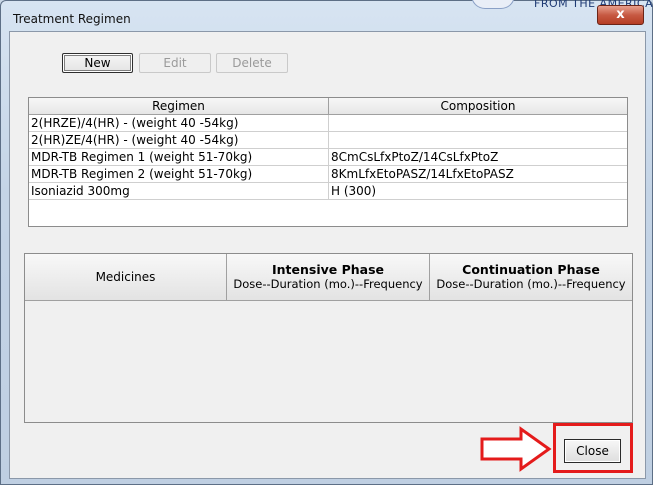 The height and width of the screenshot is (485, 653). Describe the element at coordinates (179, 123) in the screenshot. I see `regimen-cell: 2(HRZE)/4(HR) - (weight 40 -54kg)` at that location.